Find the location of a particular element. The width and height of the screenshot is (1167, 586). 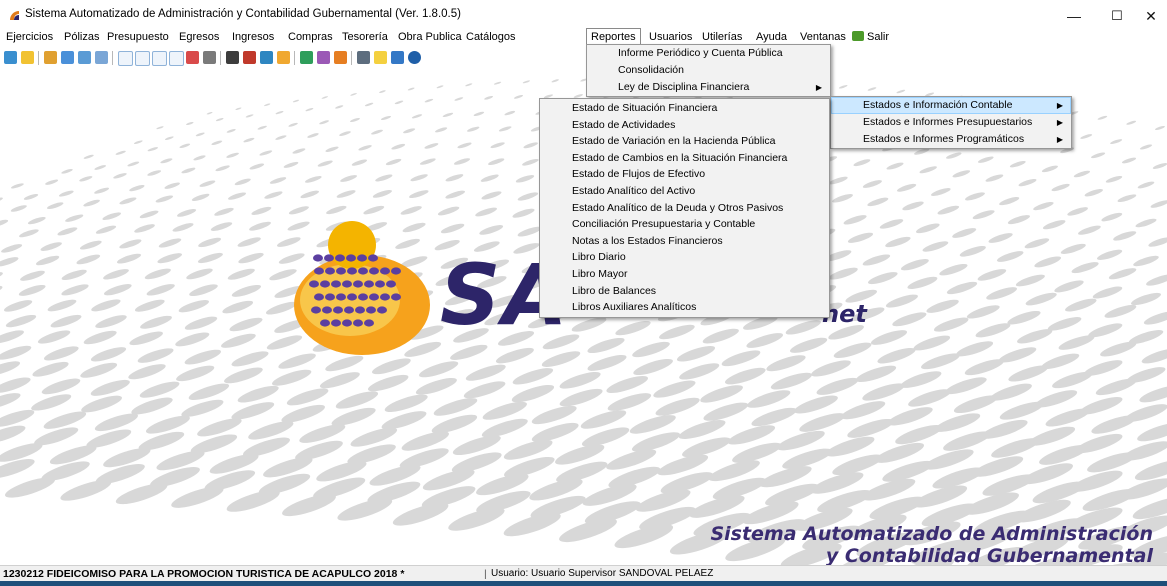

image-icon is located at coordinates (192, 57).